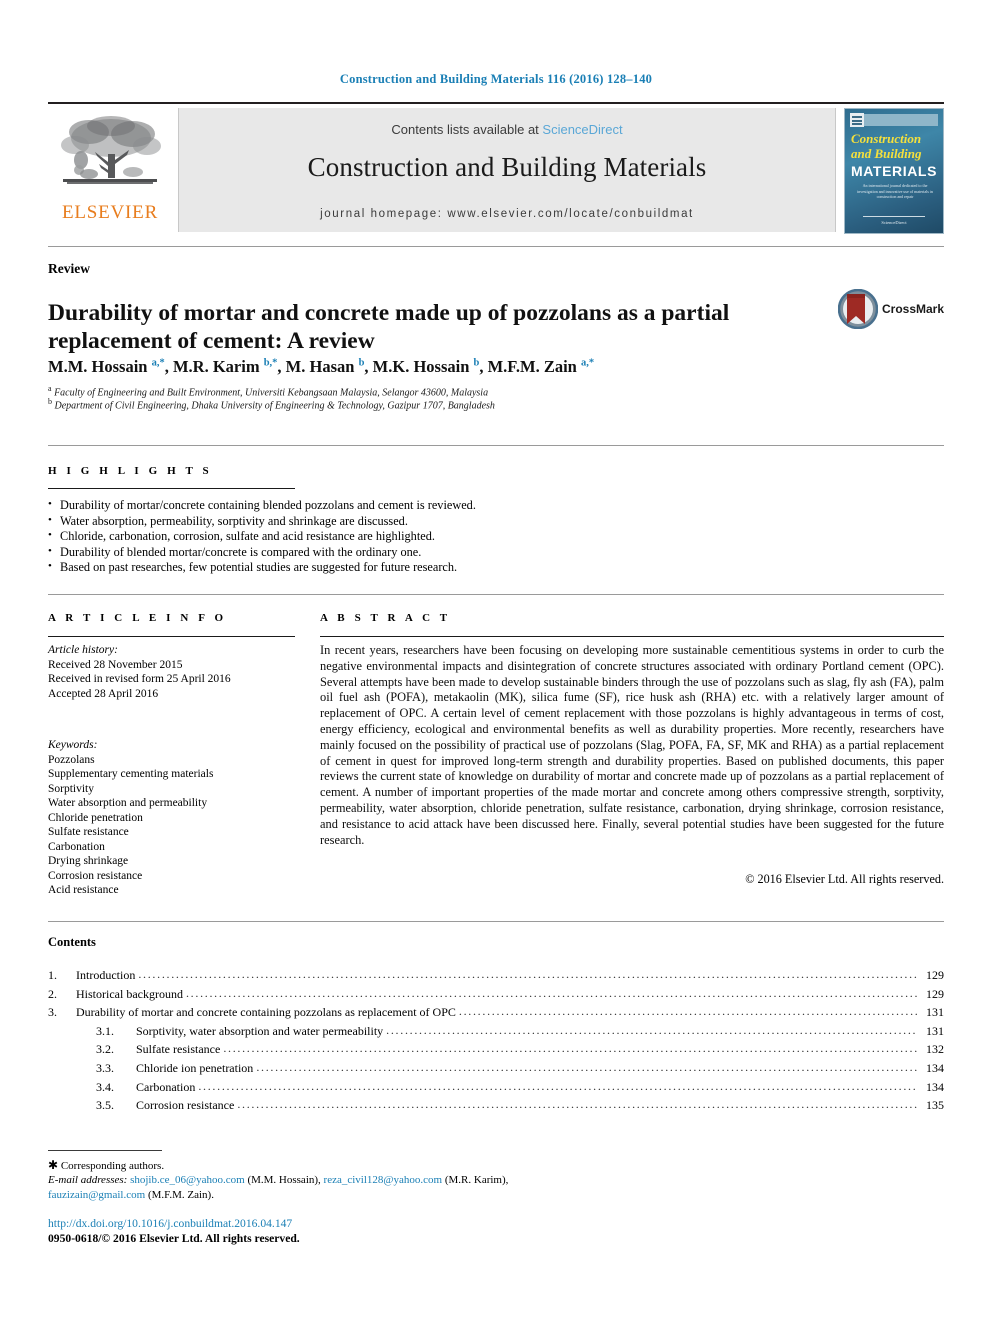  Describe the element at coordinates (106, 975) in the screenshot. I see `contents-entry-title: Introduction` at that location.